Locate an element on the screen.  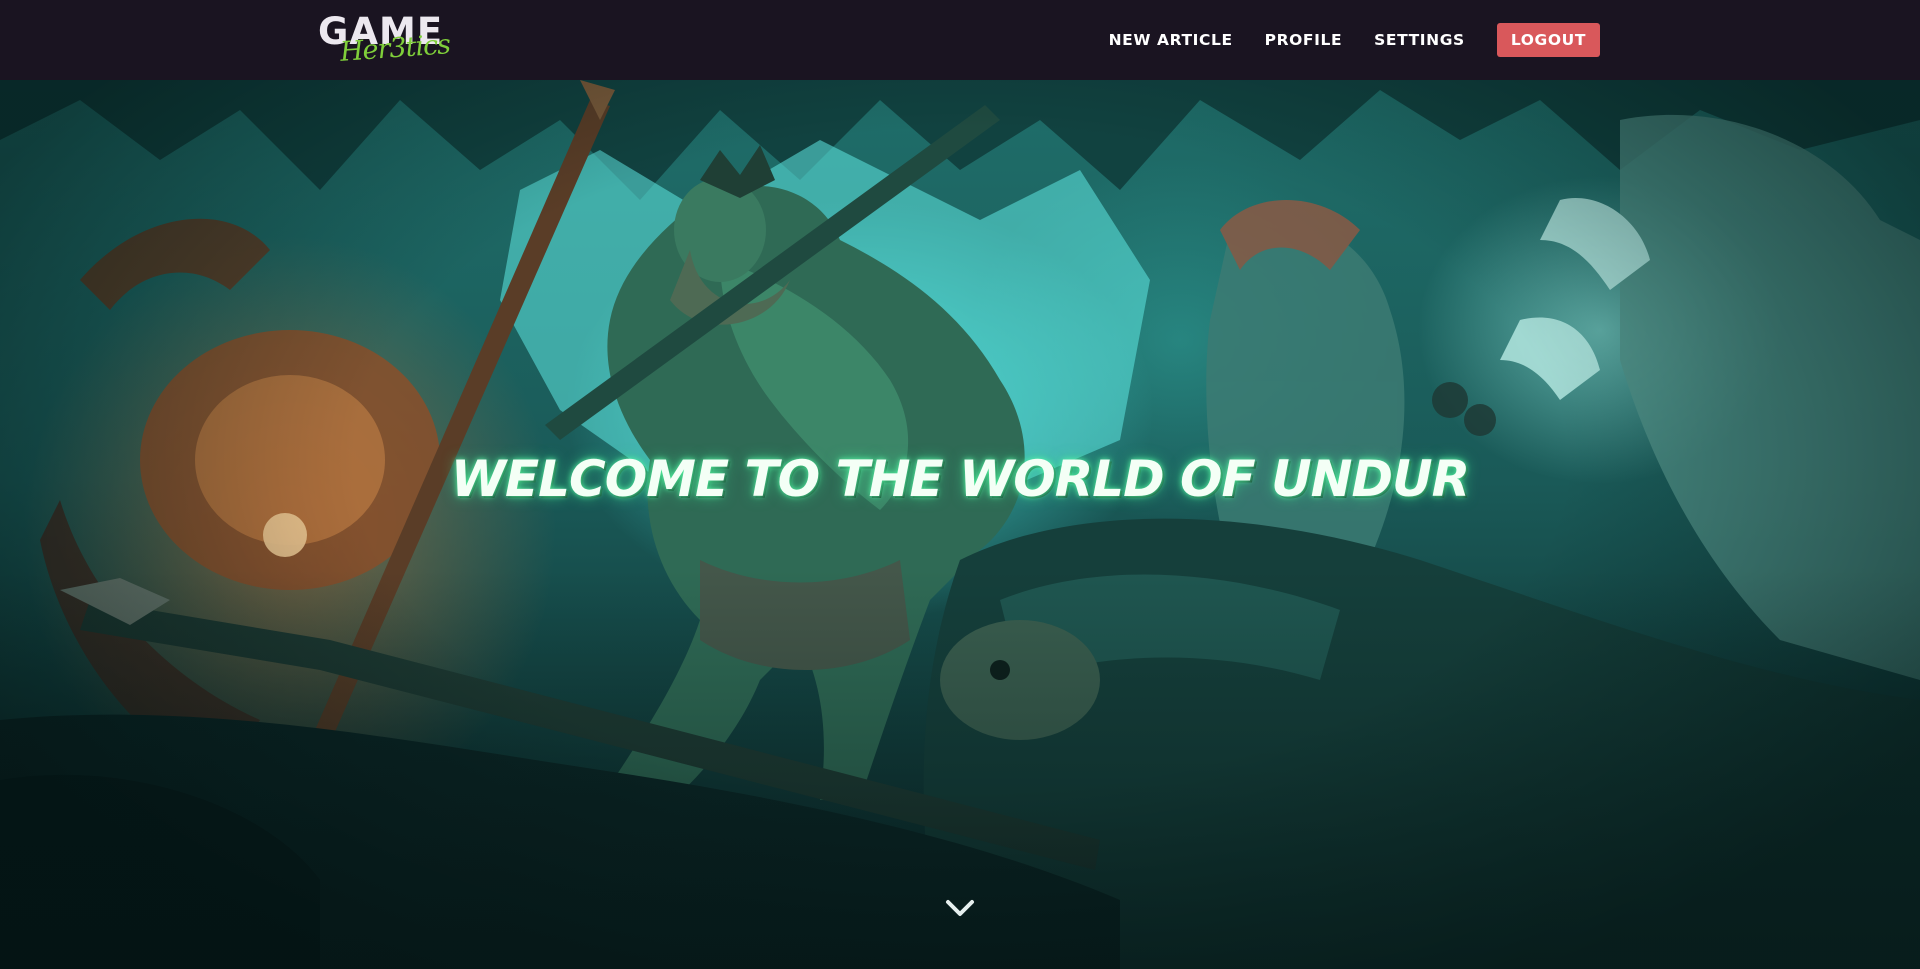
chevron-down-icon is located at coordinates (960, 908).